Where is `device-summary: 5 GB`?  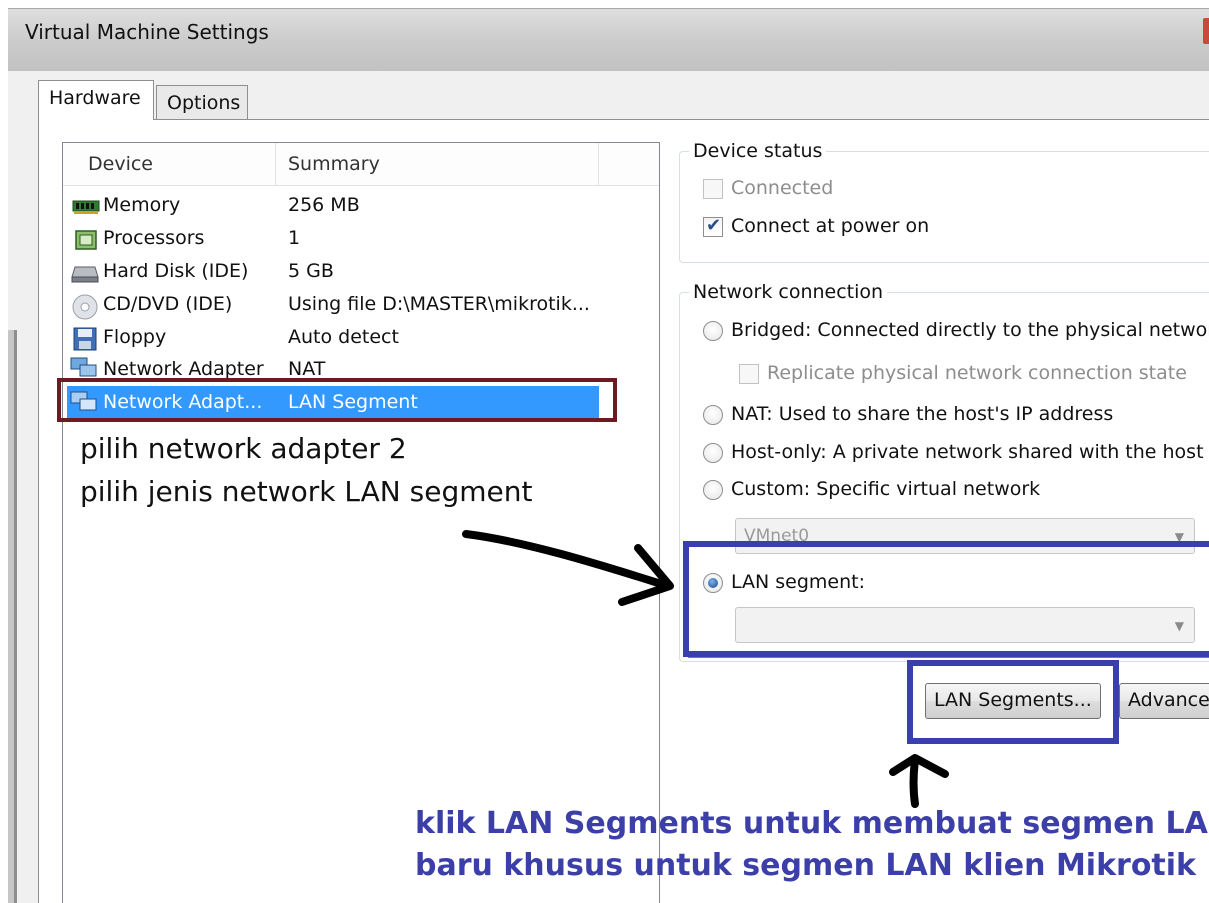
device-summary: 5 GB is located at coordinates (311, 271).